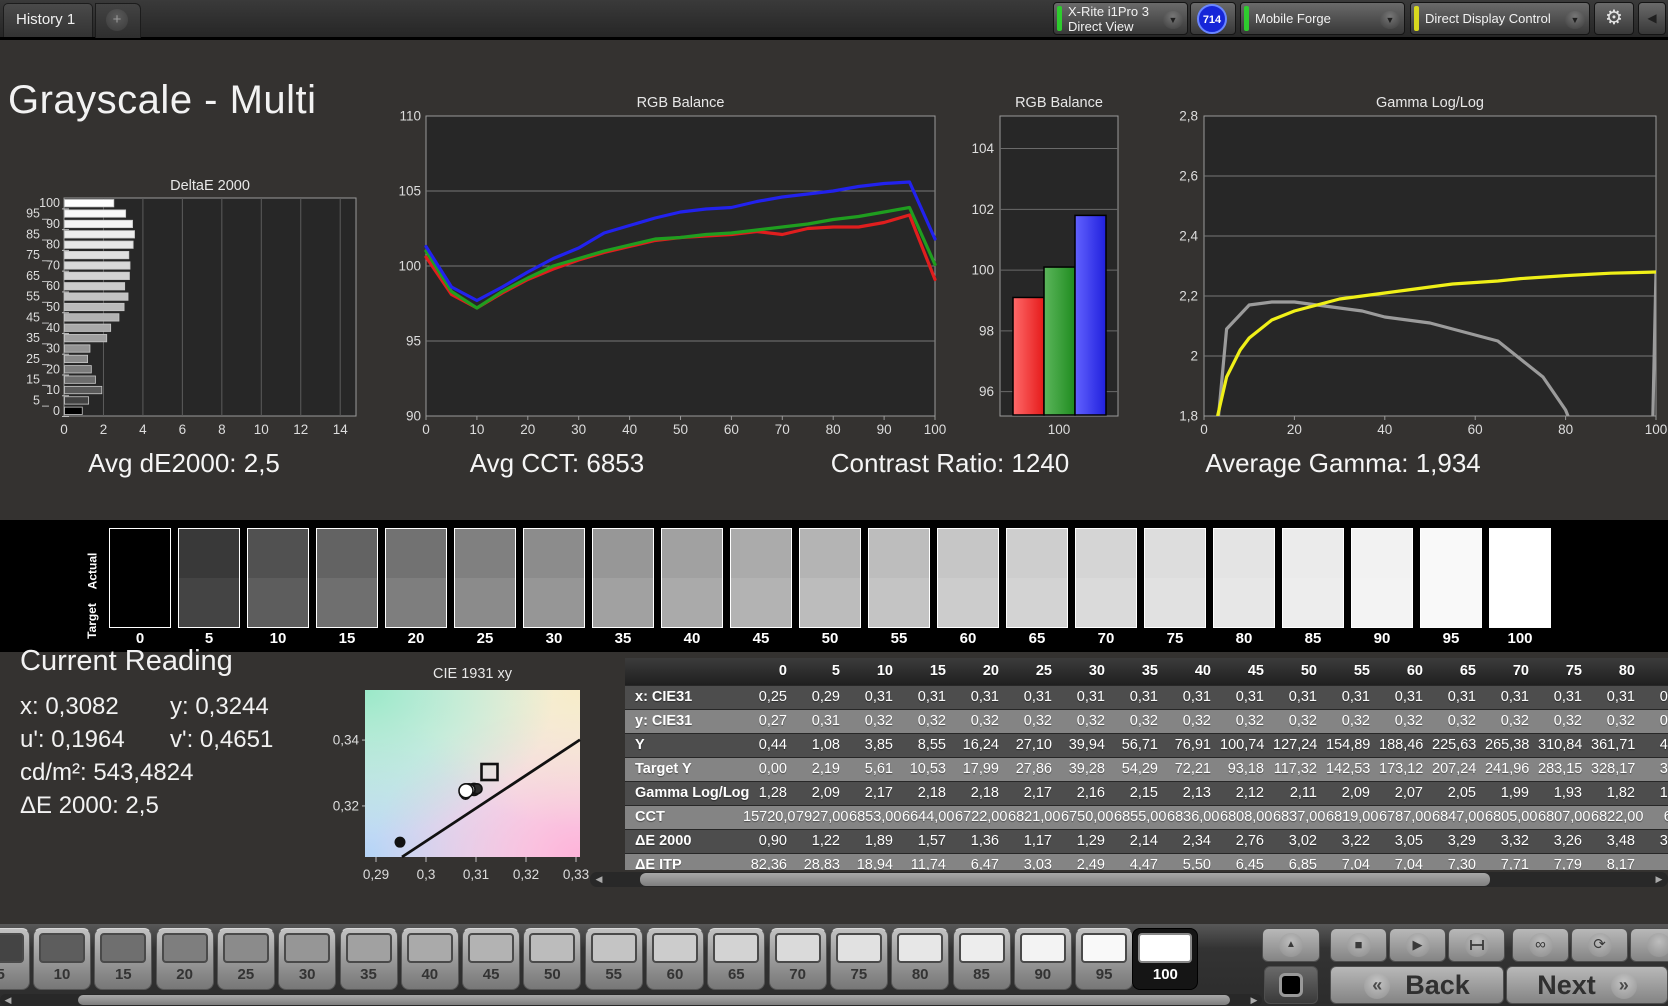 The height and width of the screenshot is (1006, 1668). Describe the element at coordinates (184, 959) in the screenshot. I see `level-button-20: 20` at that location.